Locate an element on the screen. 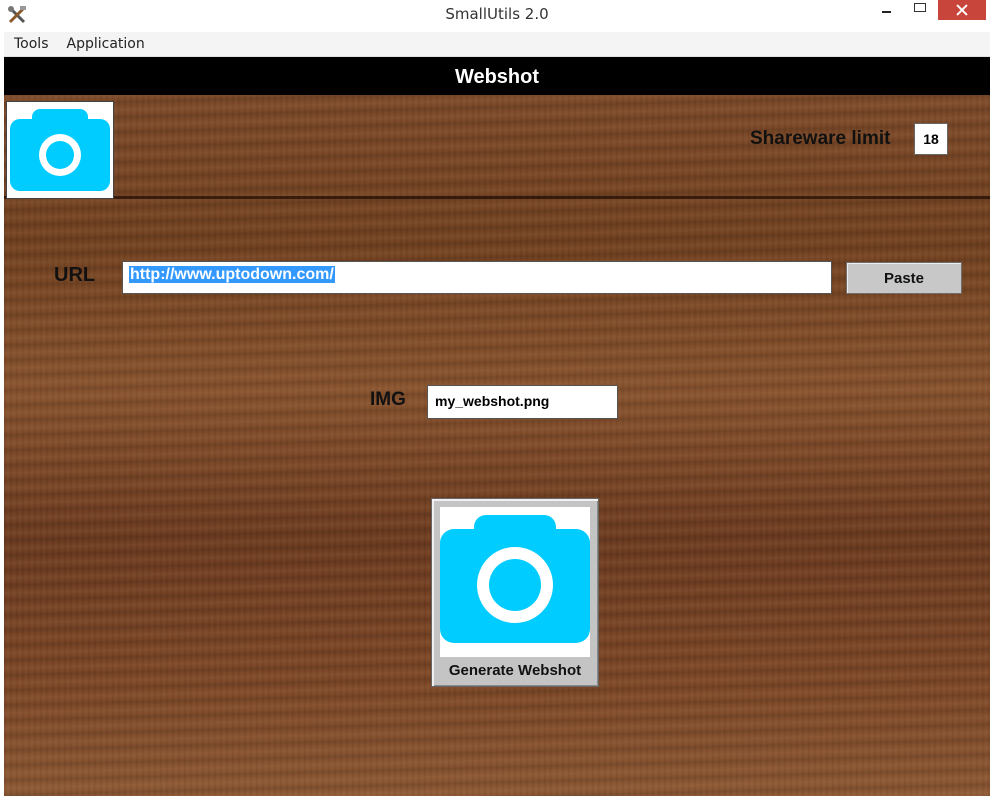 The height and width of the screenshot is (800, 994). generate-icon-frame is located at coordinates (515, 582).